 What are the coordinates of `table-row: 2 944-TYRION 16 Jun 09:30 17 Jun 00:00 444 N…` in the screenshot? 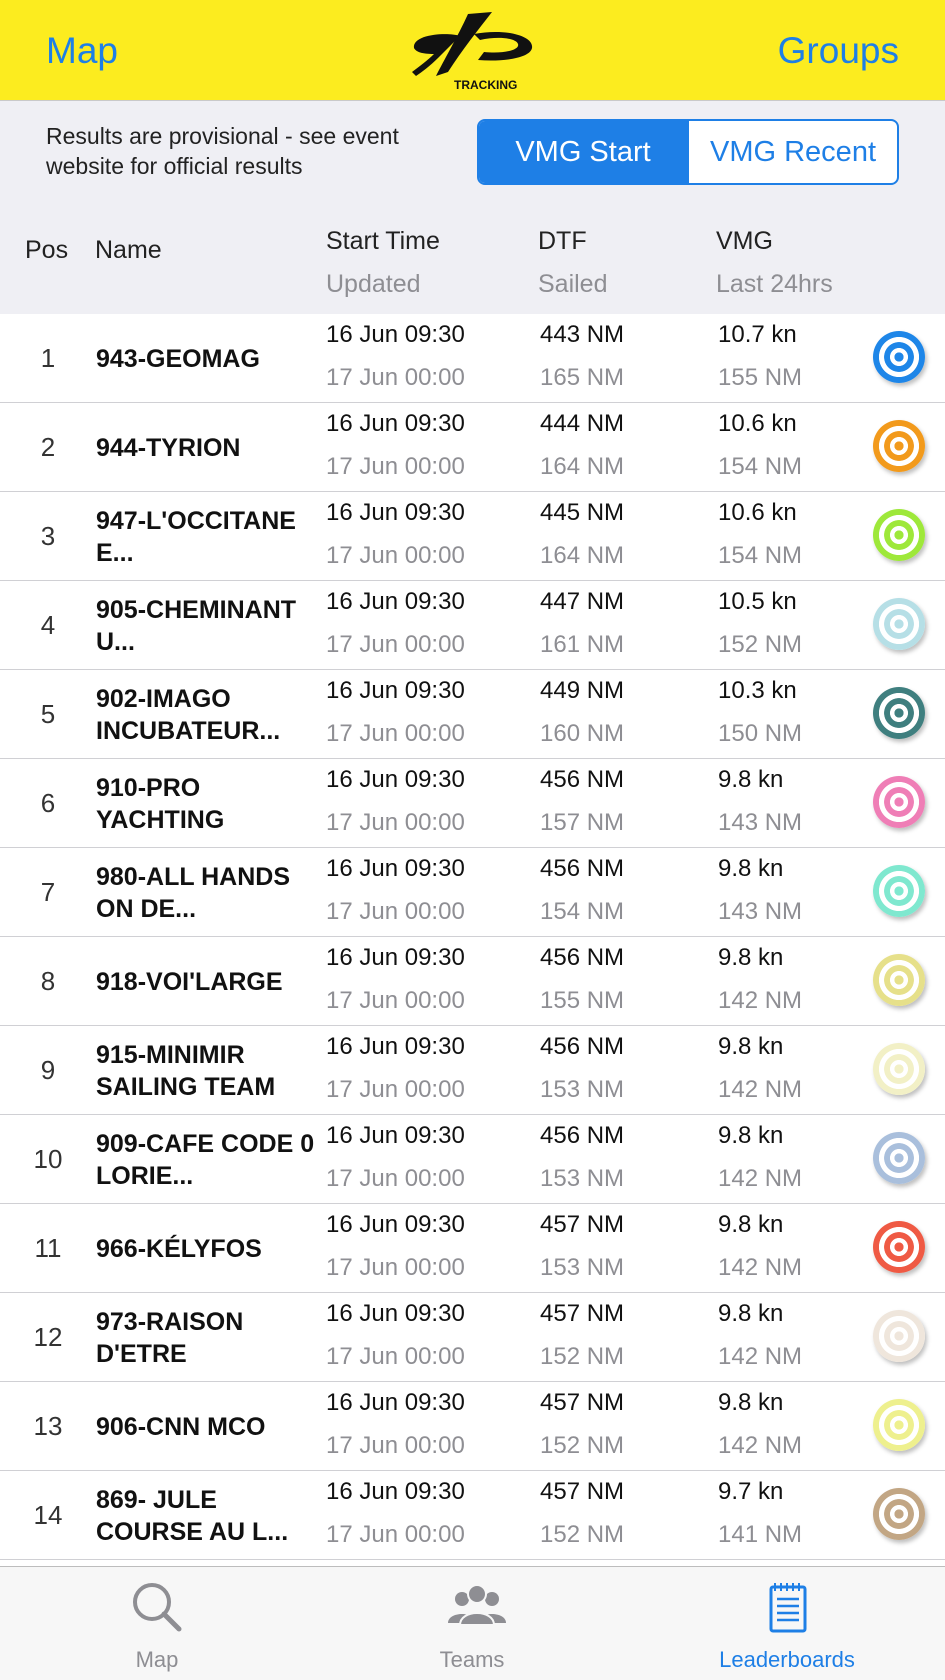 It's located at (472, 447).